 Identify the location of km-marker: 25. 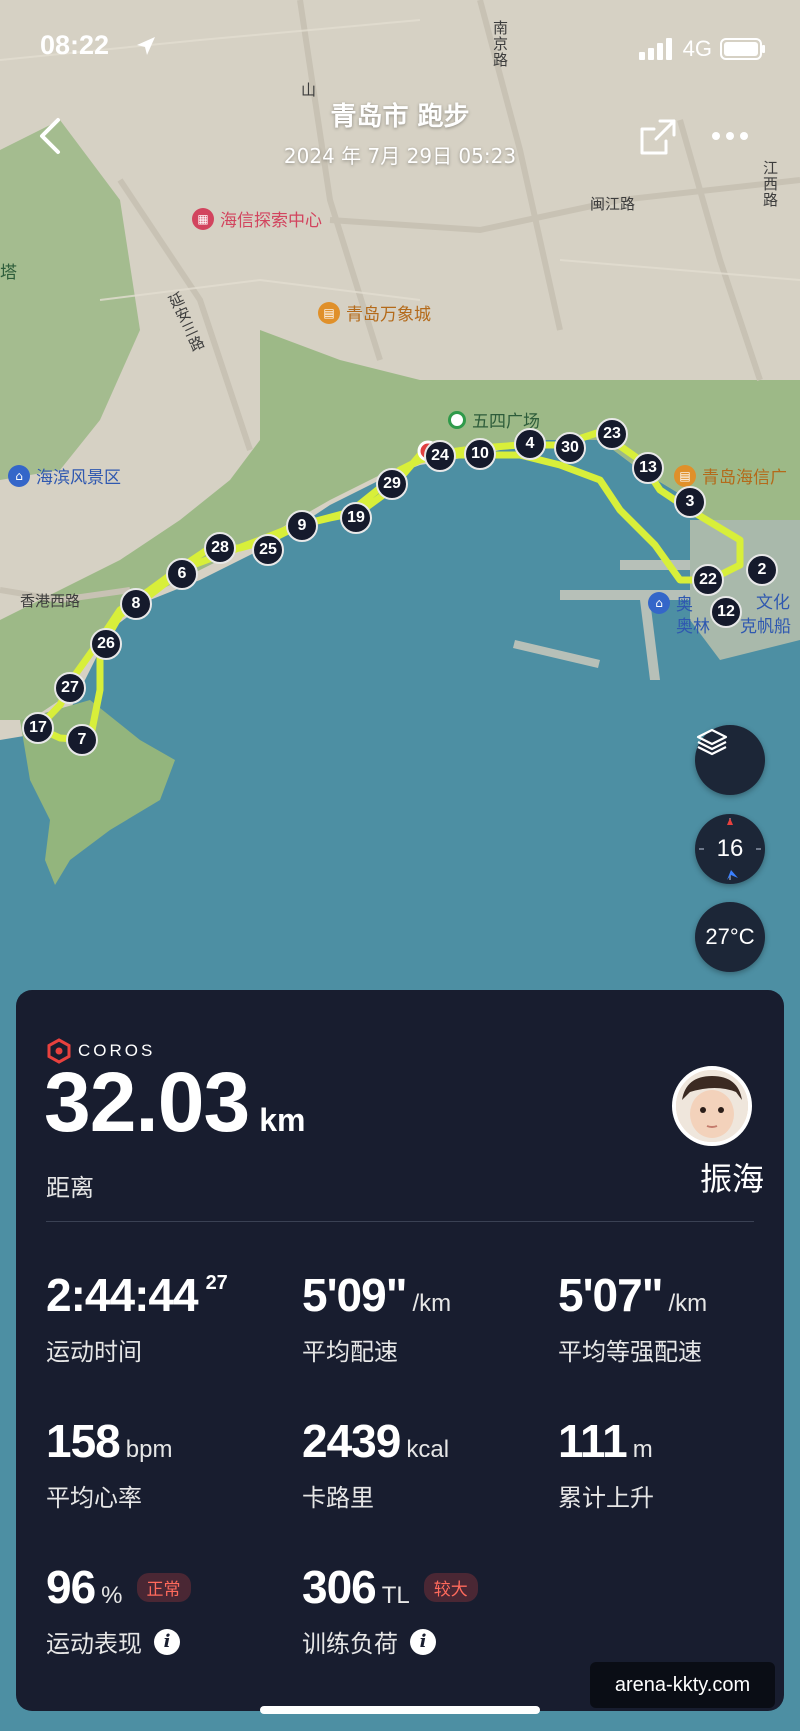
(268, 550).